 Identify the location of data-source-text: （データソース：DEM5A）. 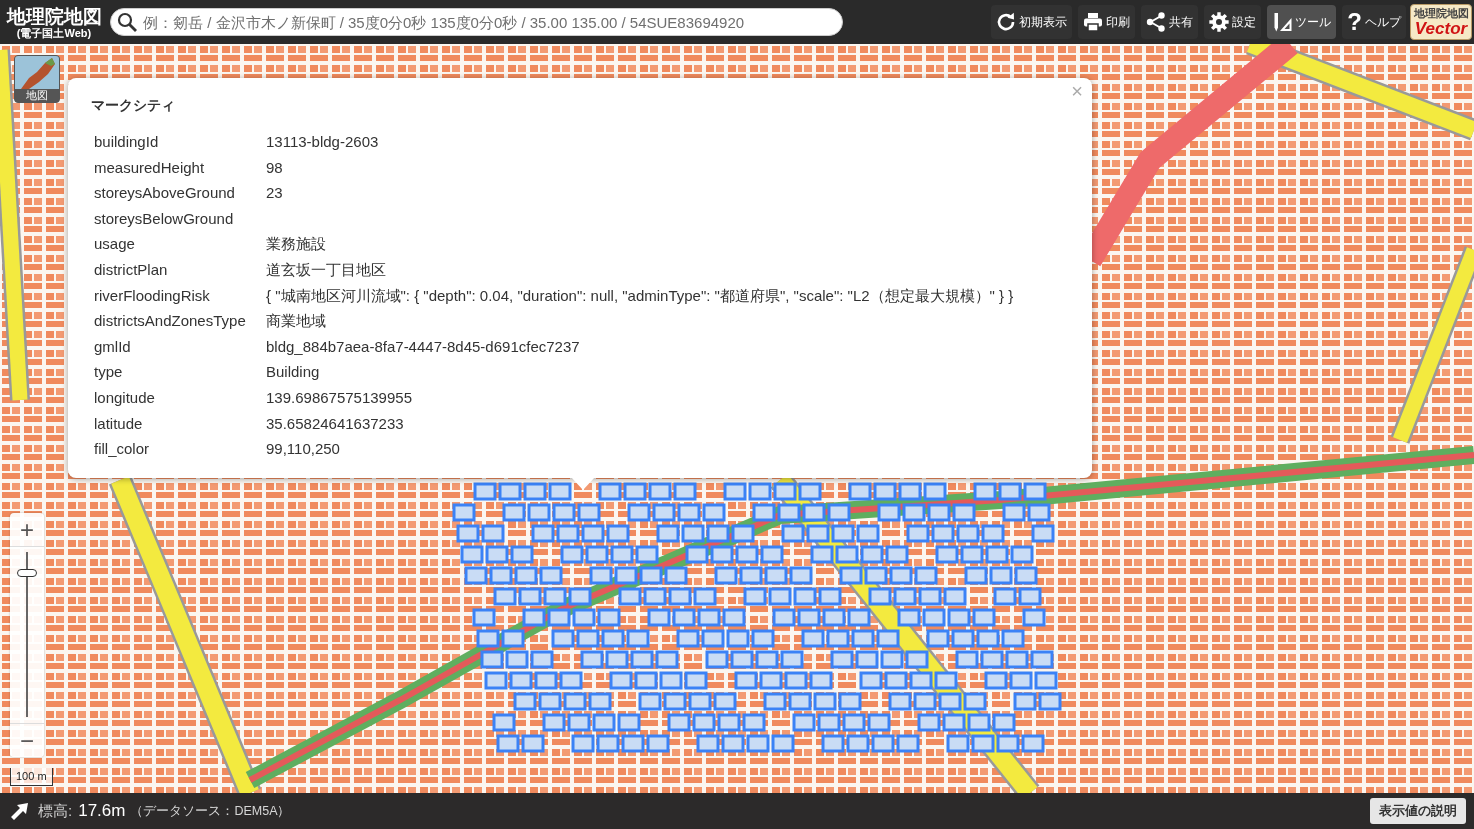
(210, 811).